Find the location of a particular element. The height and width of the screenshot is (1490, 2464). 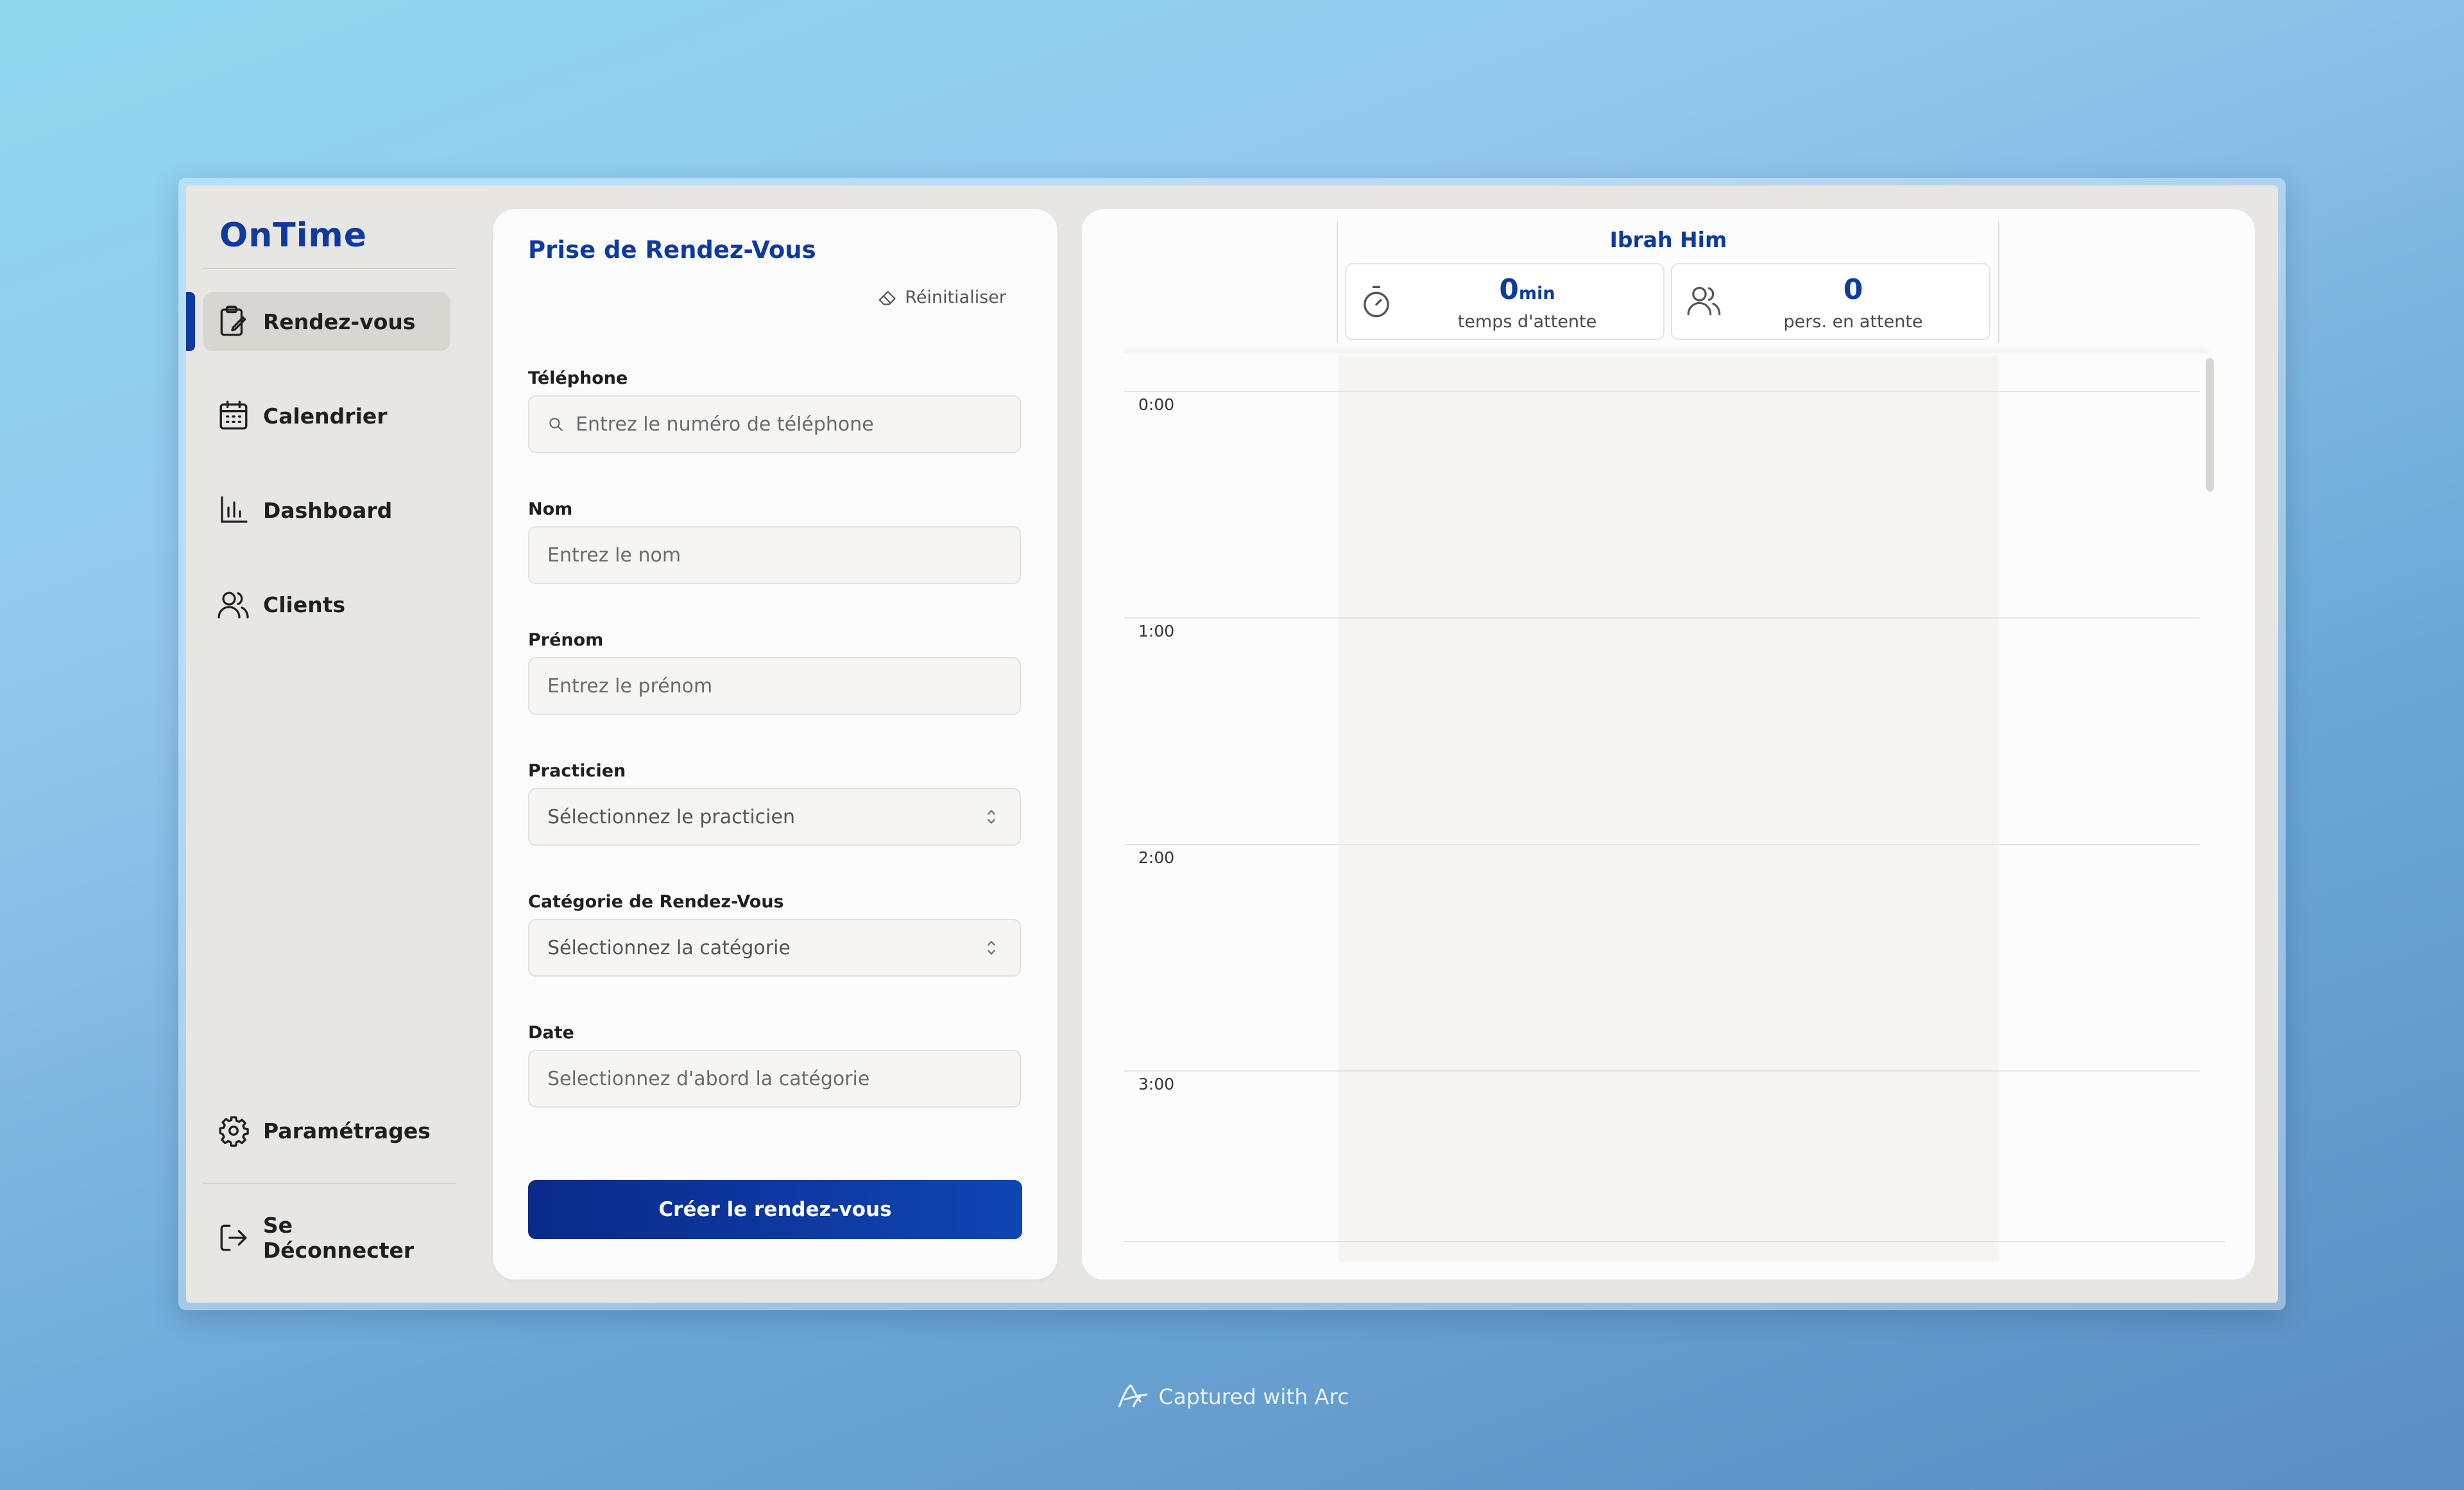

hour-label: 2:00 is located at coordinates (1156, 857).